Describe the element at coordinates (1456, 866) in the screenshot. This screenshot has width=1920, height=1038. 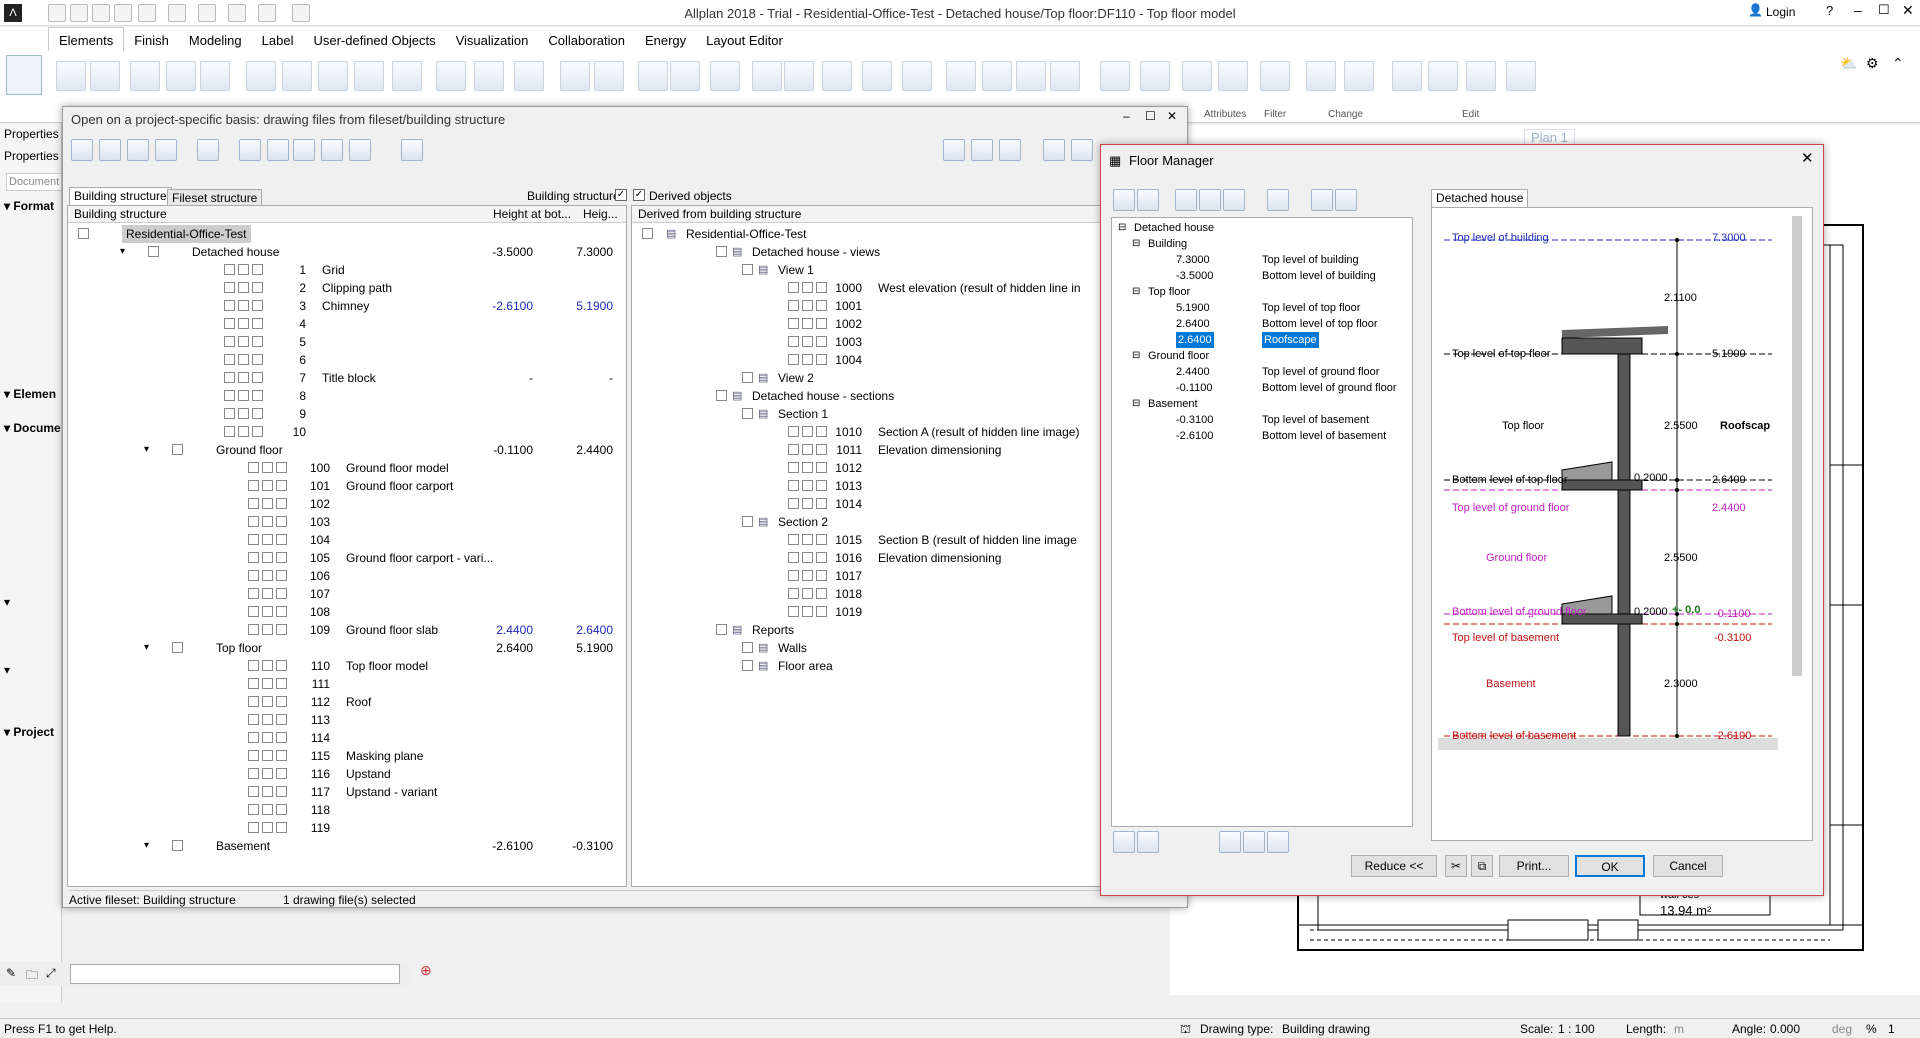
I see `scissors-icon: ✂` at that location.